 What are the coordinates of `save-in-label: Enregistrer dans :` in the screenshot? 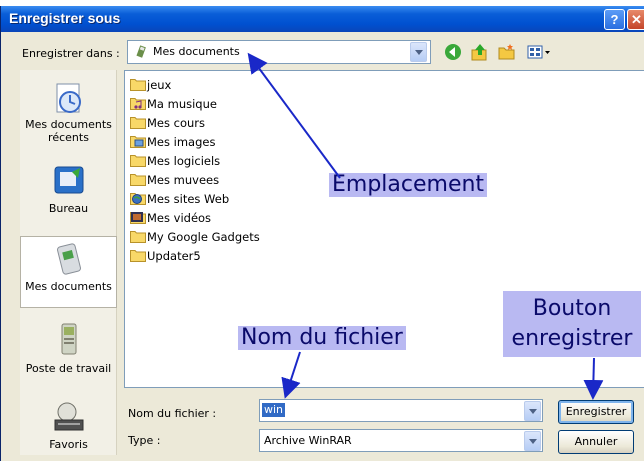 It's located at (71, 53).